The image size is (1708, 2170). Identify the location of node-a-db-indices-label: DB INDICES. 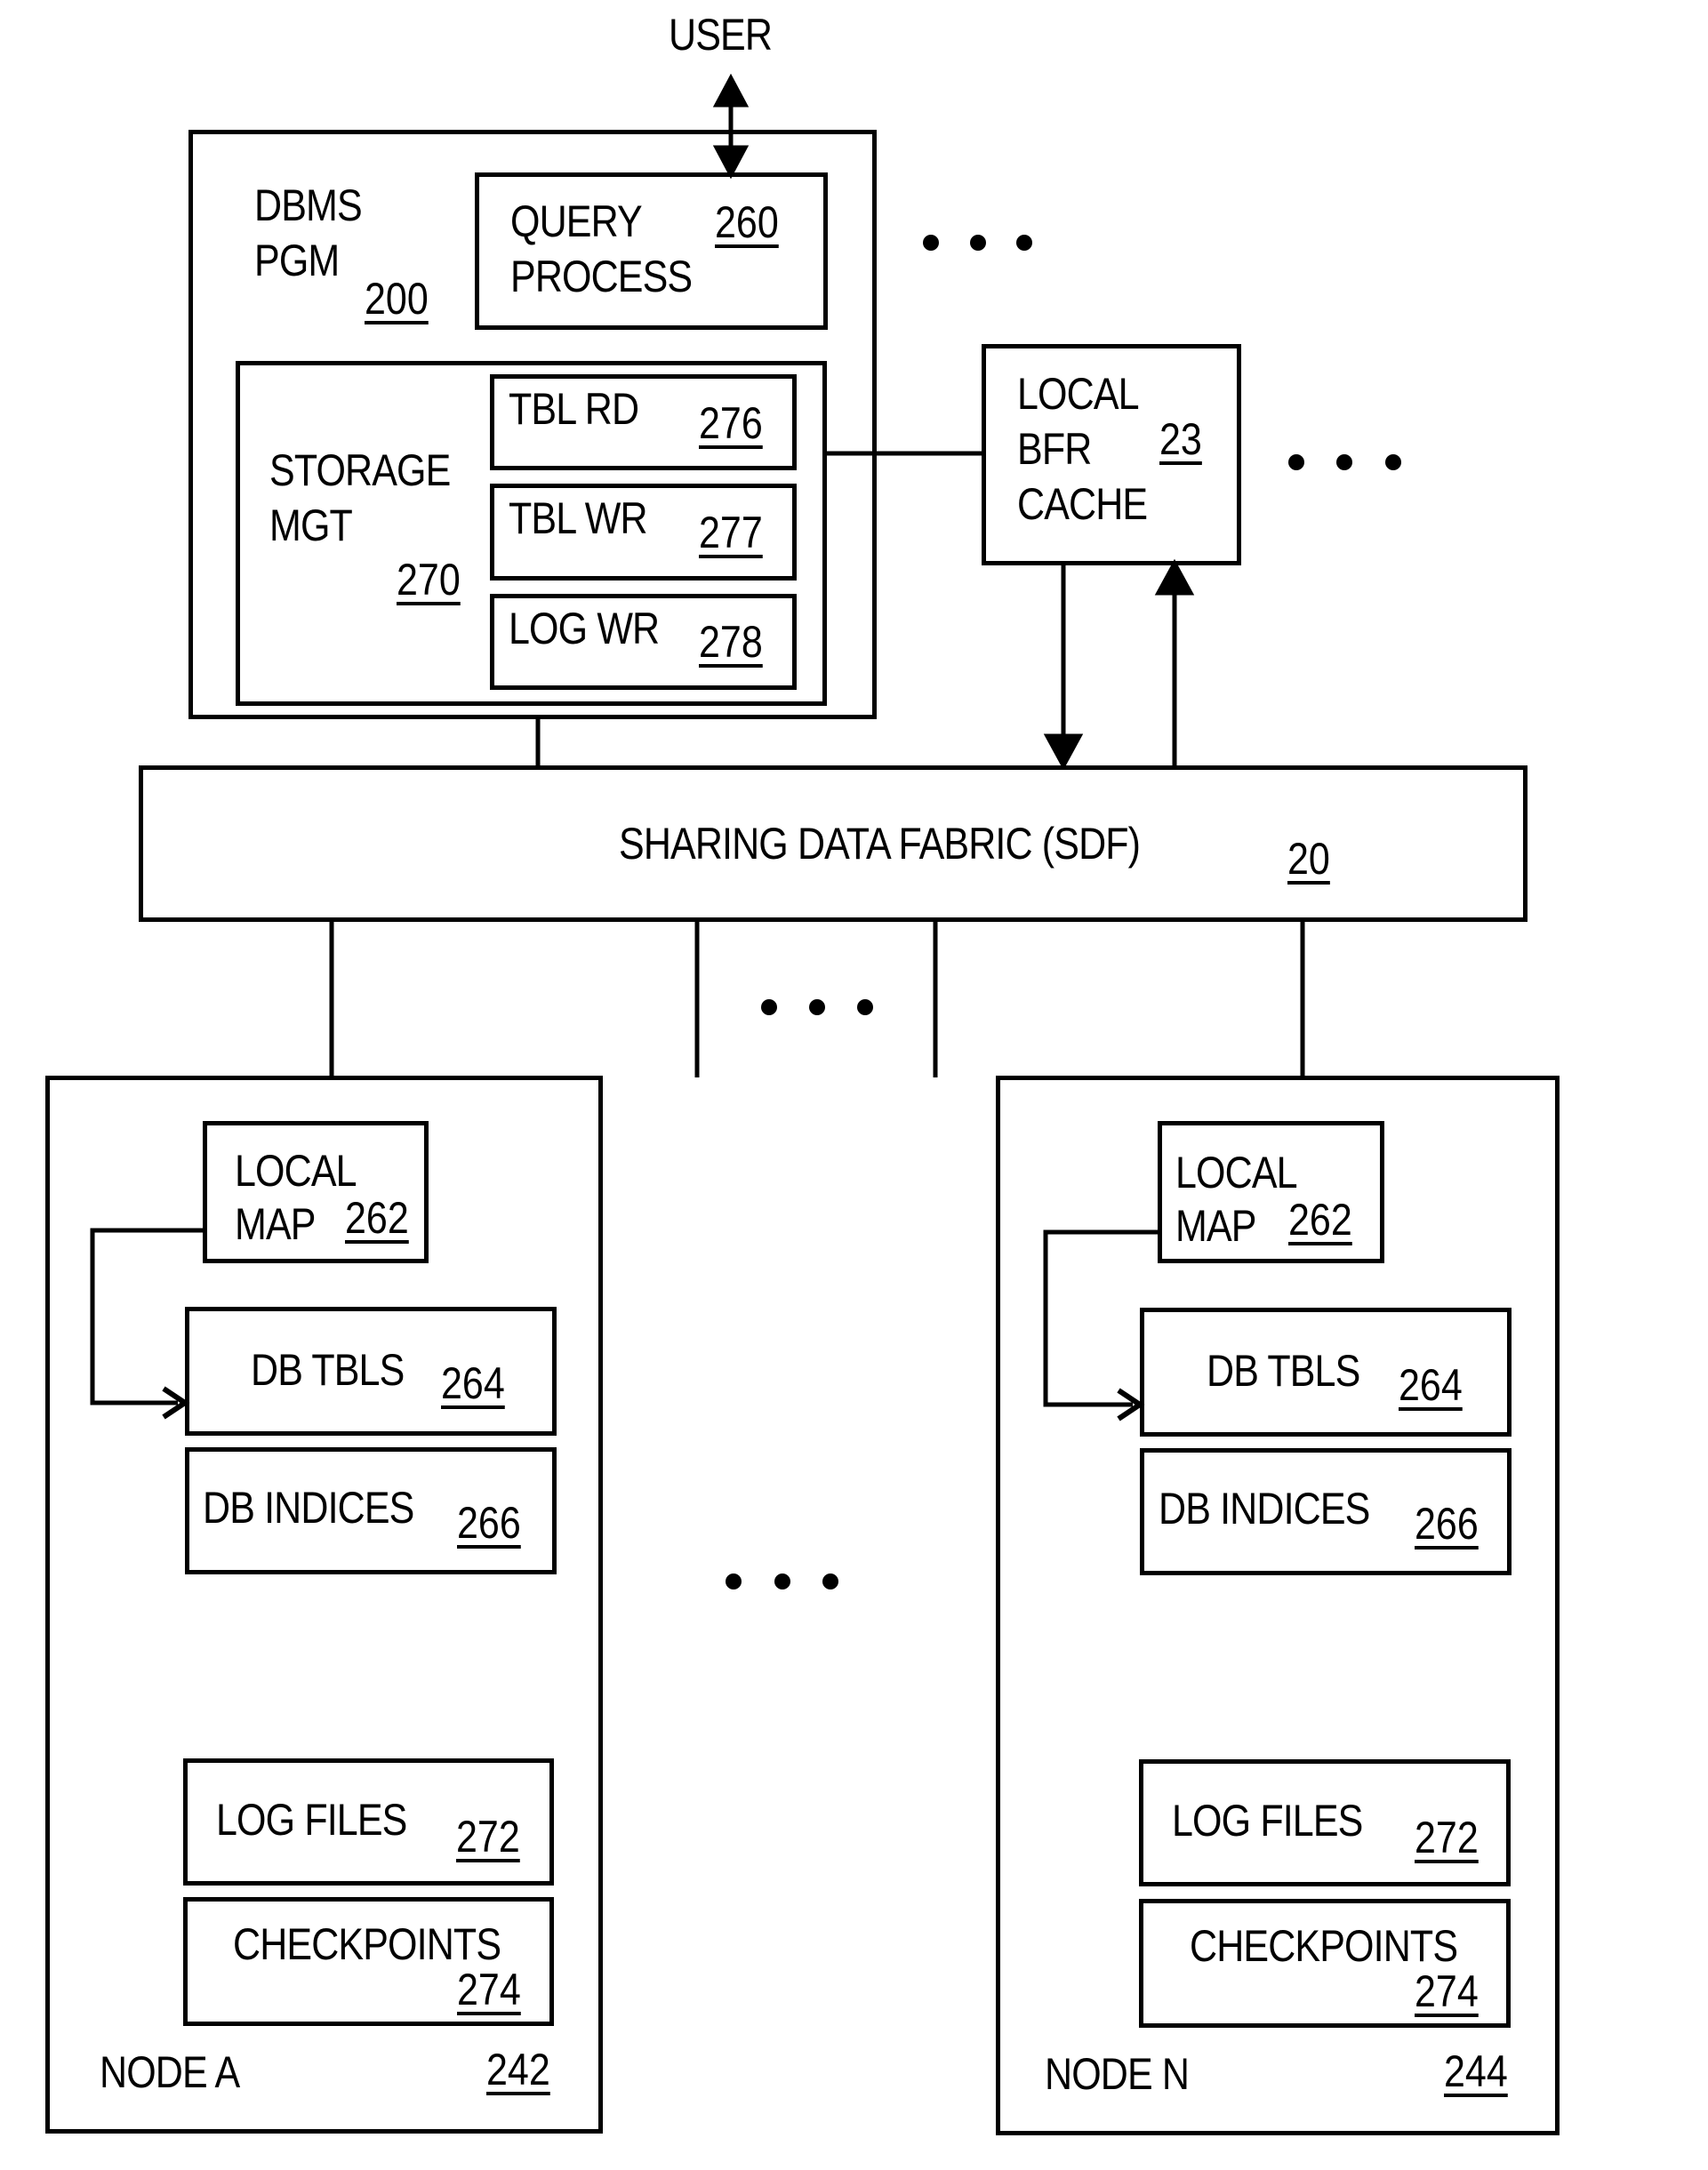
(308, 1508).